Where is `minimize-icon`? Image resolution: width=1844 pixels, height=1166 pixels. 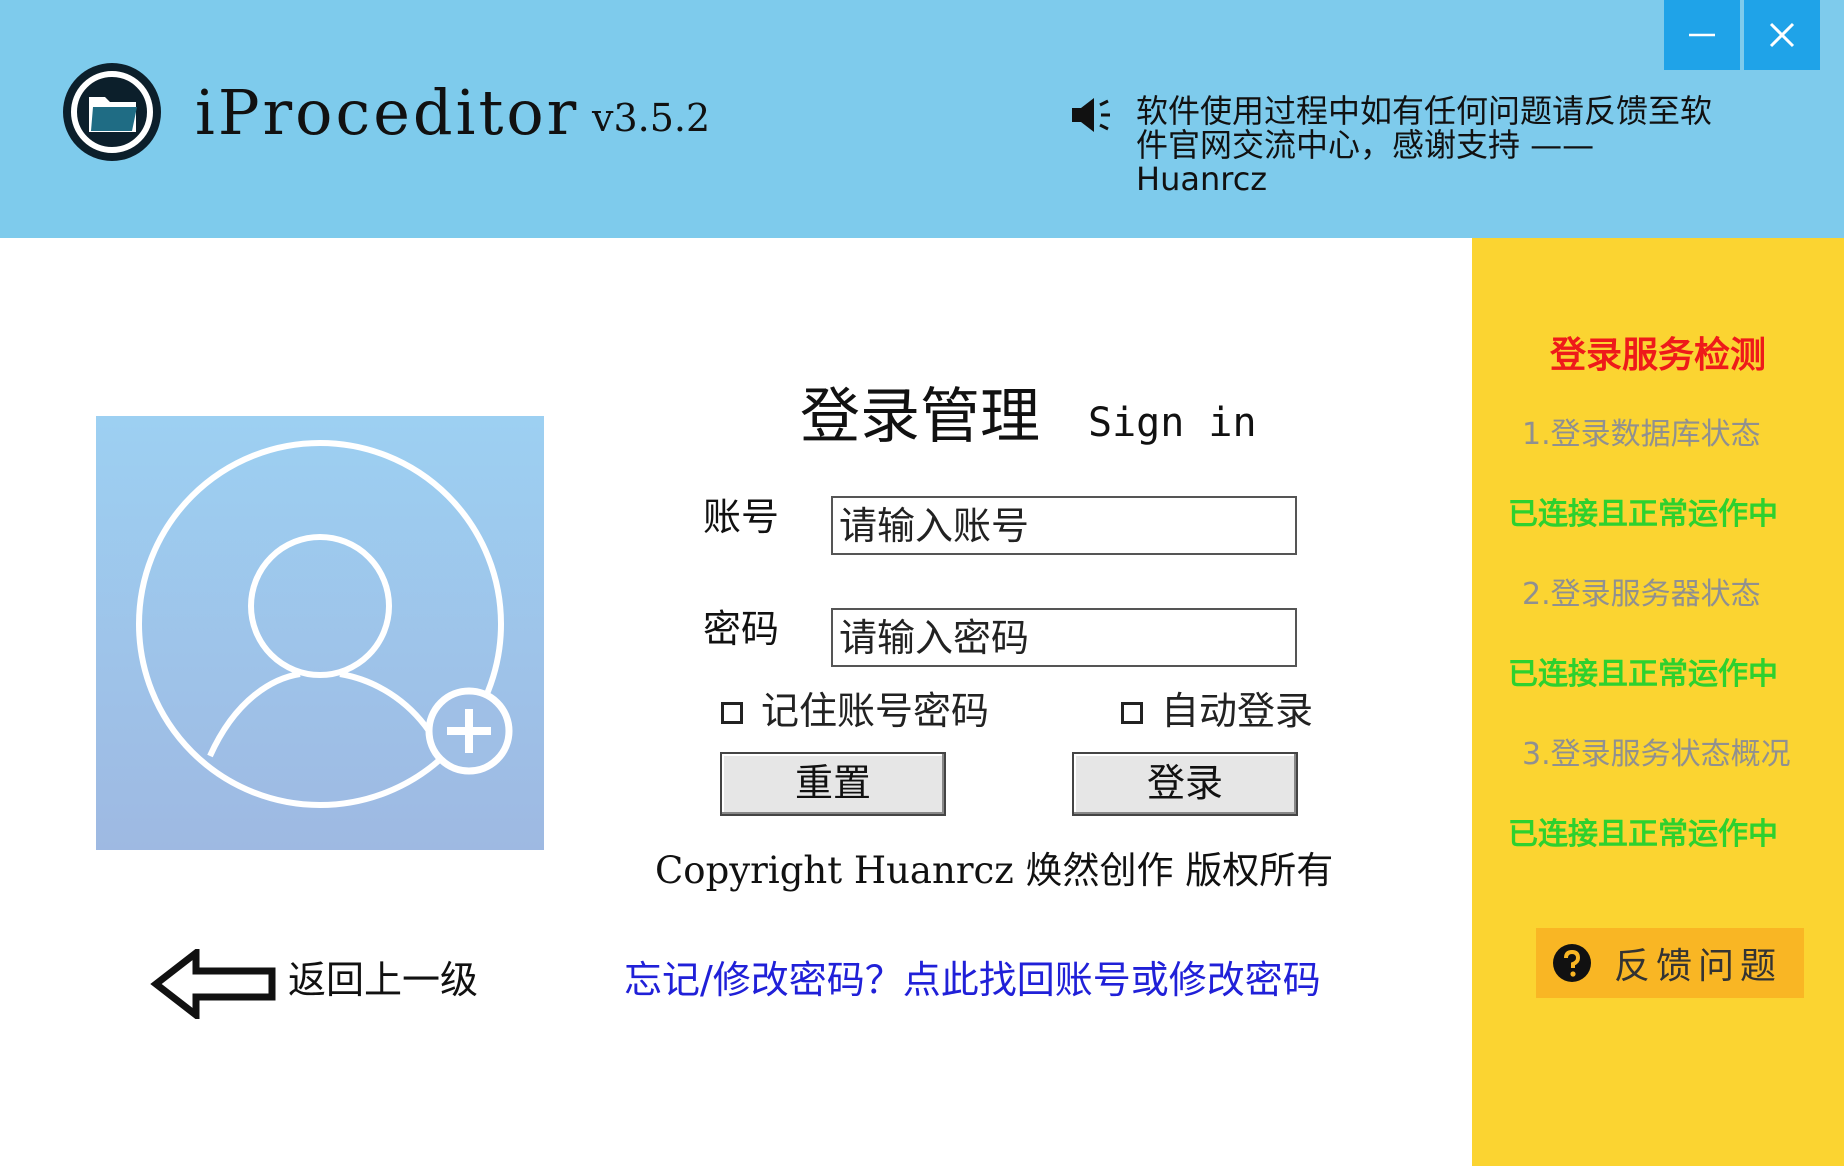
minimize-icon is located at coordinates (1702, 35).